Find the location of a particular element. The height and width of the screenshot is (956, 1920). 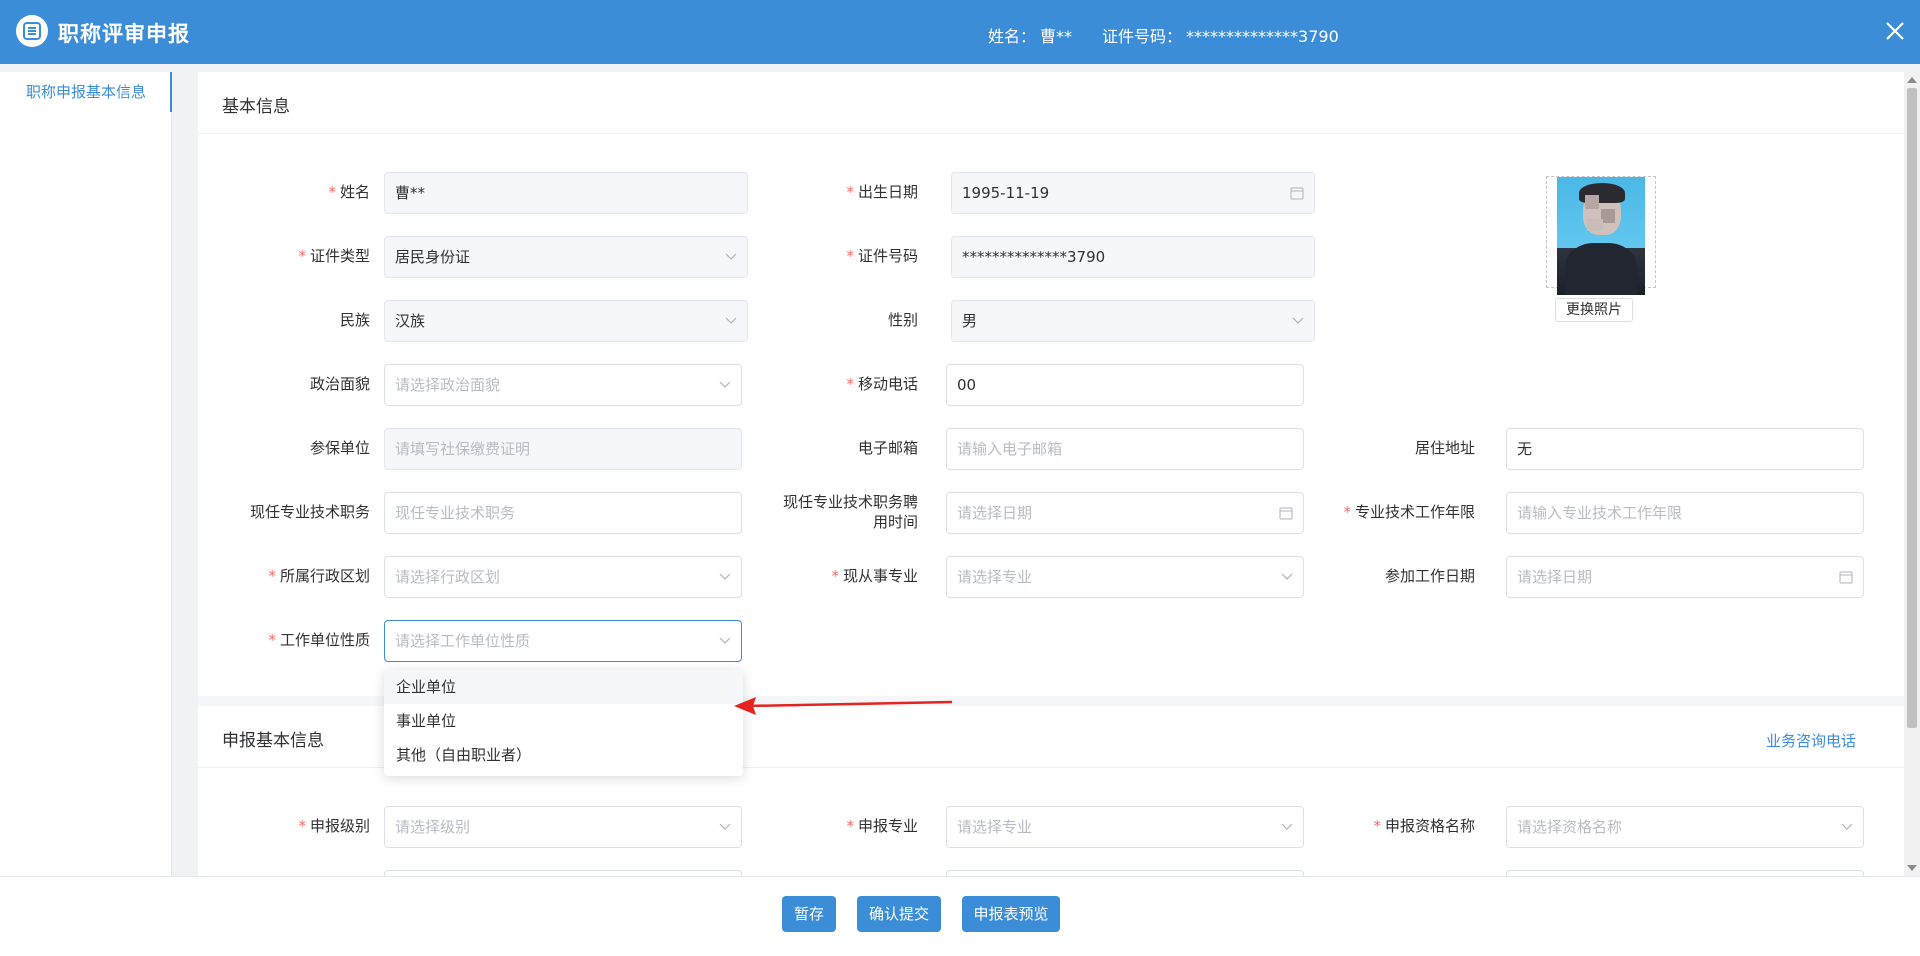

vertical-scrollbar is located at coordinates (1912, 474).